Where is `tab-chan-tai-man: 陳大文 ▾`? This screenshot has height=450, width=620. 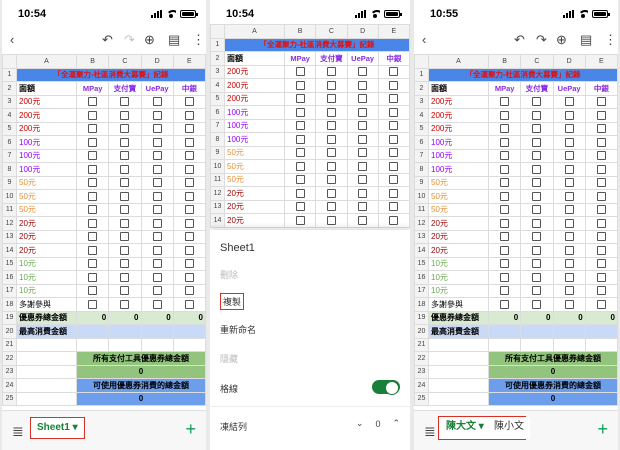
tab-chan-tai-man: 陳大文 ▾ is located at coordinates (465, 428).